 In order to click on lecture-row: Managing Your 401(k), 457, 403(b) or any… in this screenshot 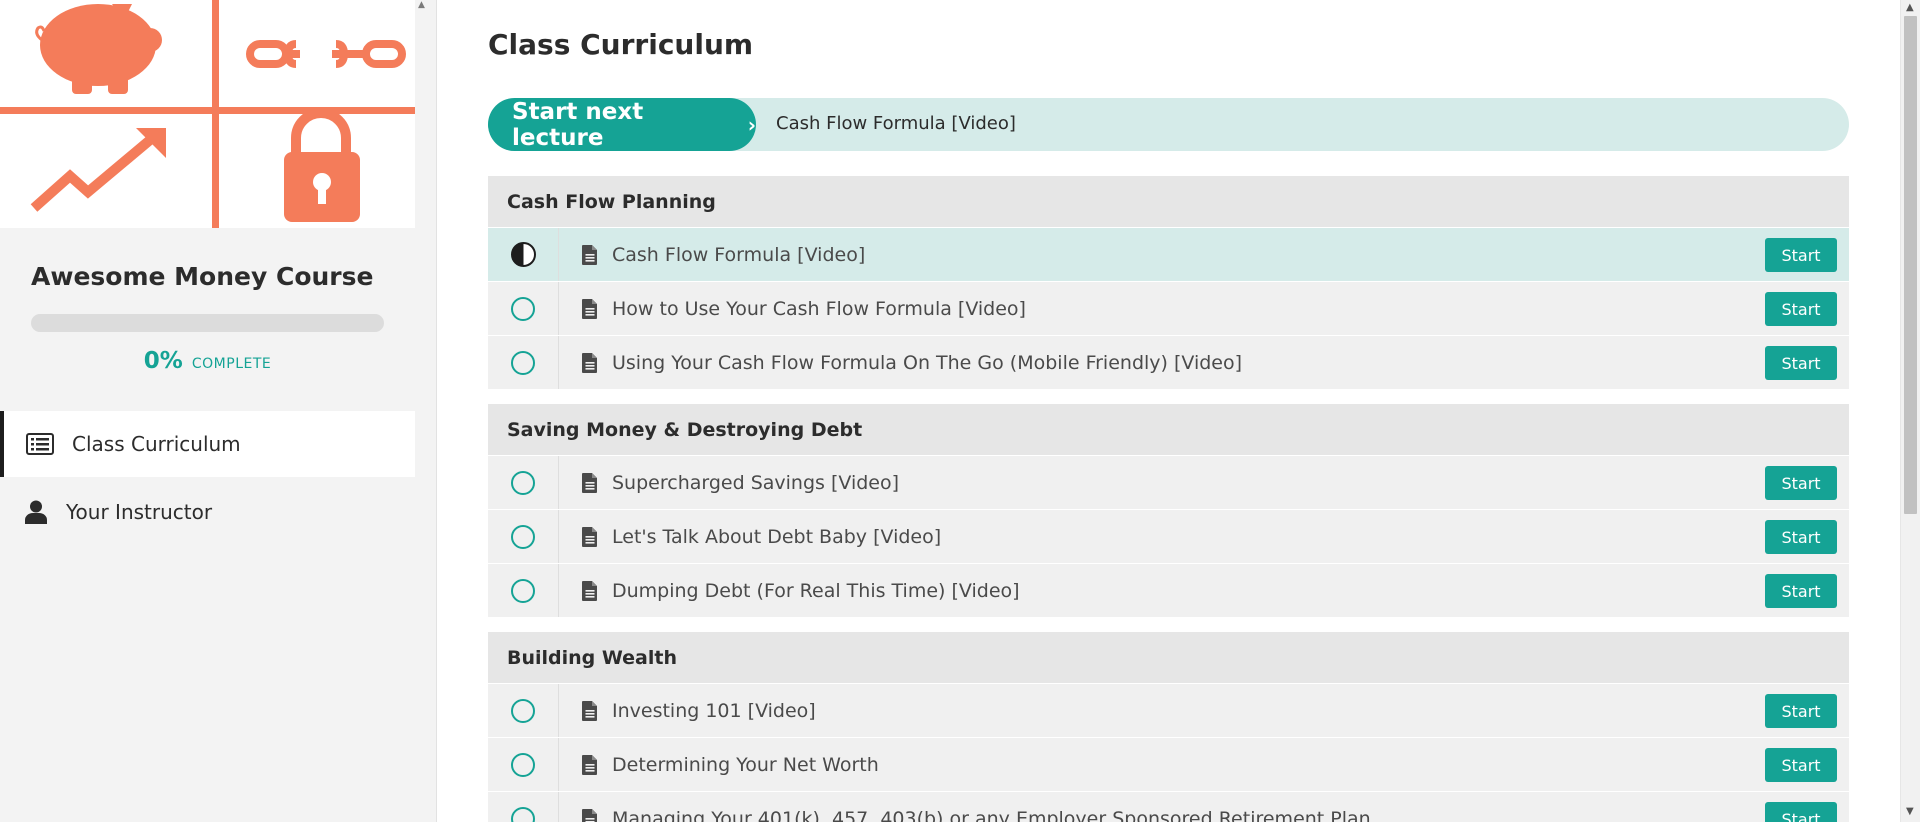, I will do `click(1168, 807)`.